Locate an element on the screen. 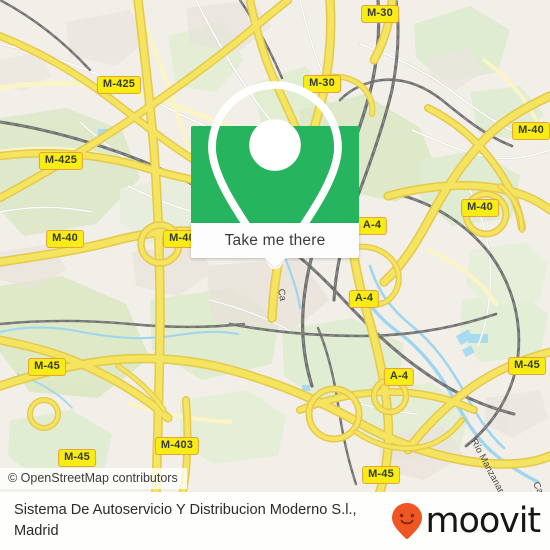 Image resolution: width=550 pixels, height=550 pixels. map-pin-icon is located at coordinates (275, 174).